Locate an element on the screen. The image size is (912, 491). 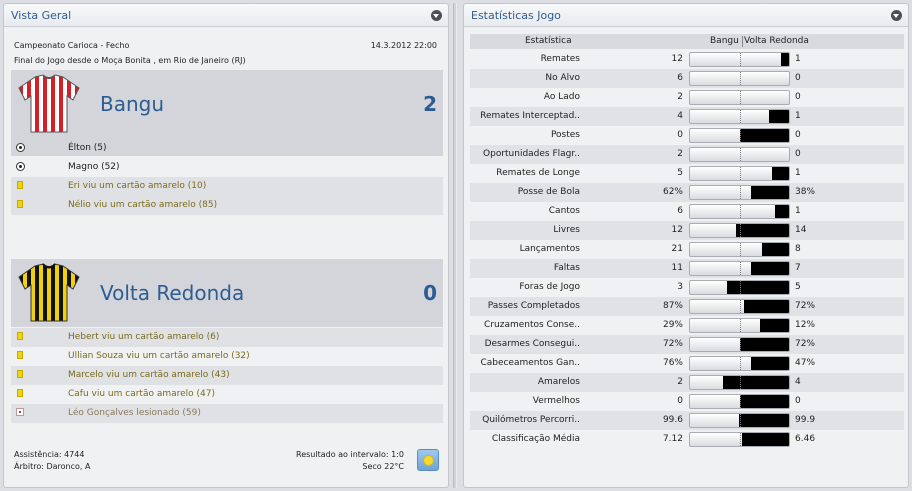
stats-row: Cruzamentos Conse.. 29% 12% is located at coordinates (687, 325).